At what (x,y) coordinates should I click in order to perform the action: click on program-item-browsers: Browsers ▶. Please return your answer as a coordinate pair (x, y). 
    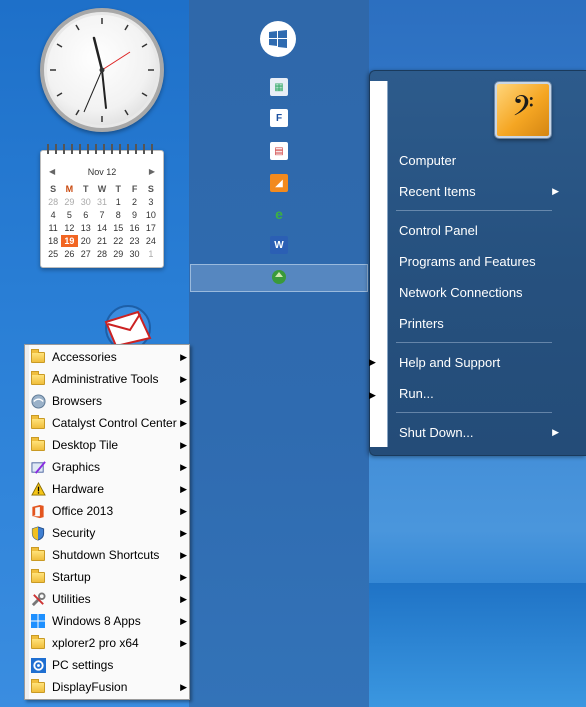
    Looking at the image, I should click on (108, 401).